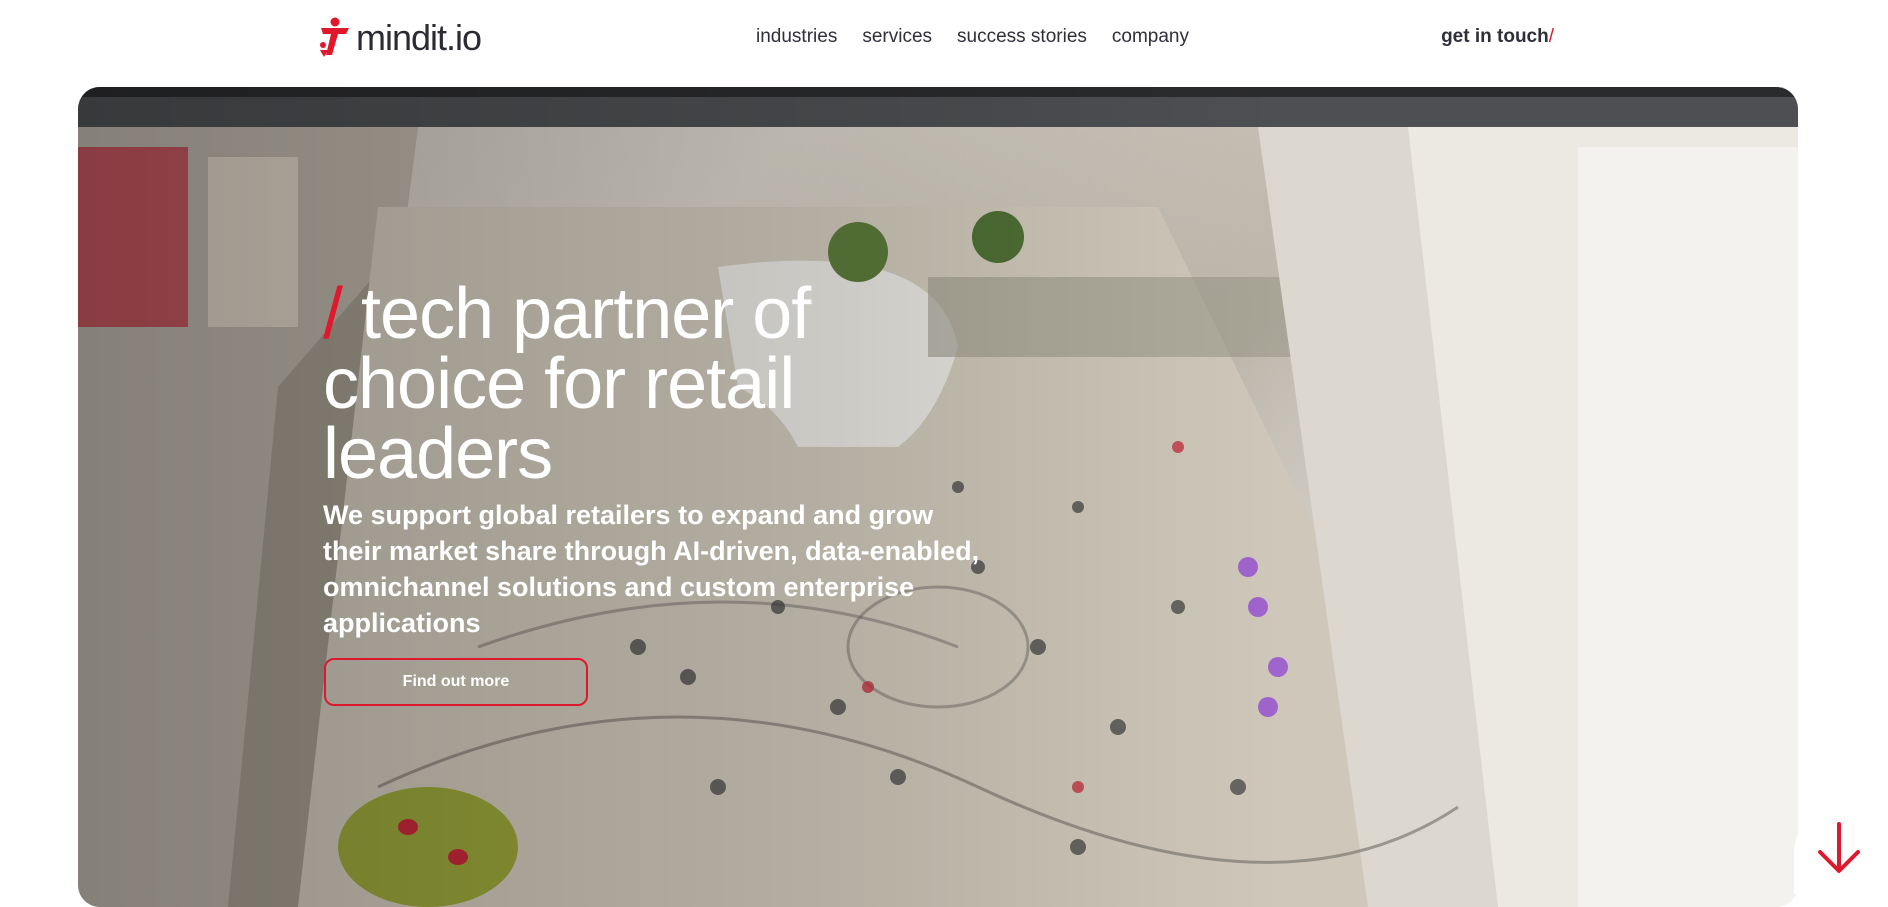  I want to click on hero-title-slash: /, so click(333, 314).